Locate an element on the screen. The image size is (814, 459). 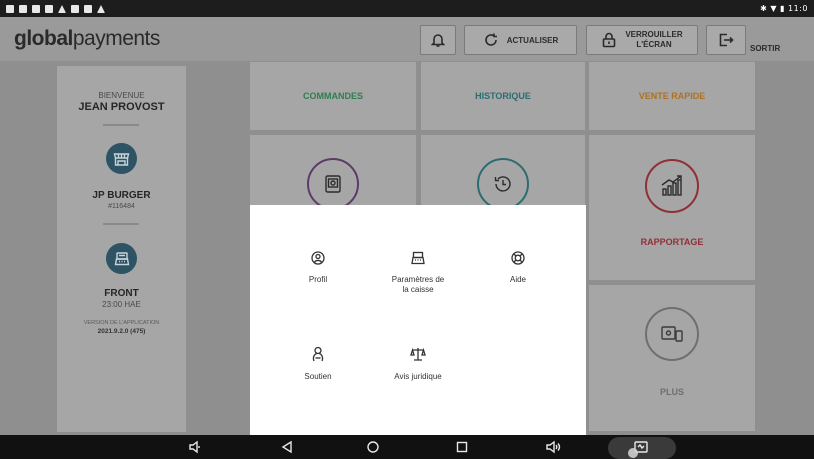
scales-icon is located at coordinates (418, 354).